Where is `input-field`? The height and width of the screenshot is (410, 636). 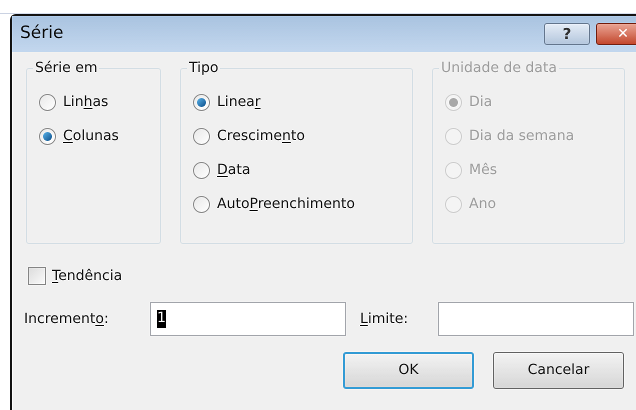 input-field is located at coordinates (536, 319).